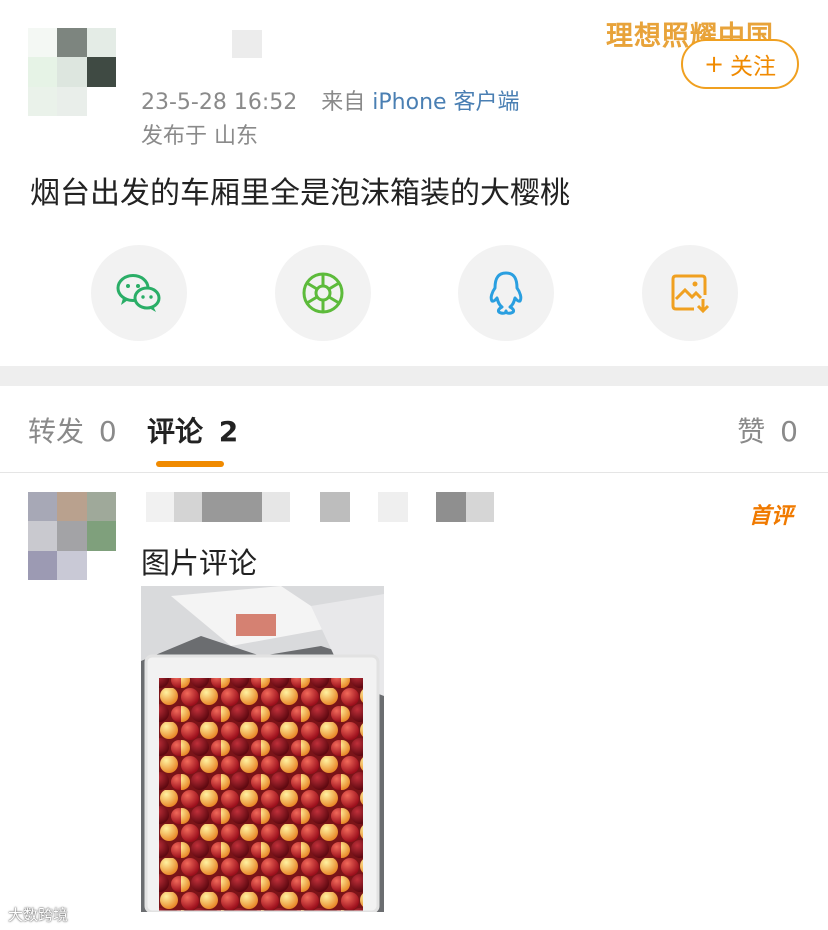 This screenshot has height=930, width=828. I want to click on post-meta: 23-5-28 16:52 来自 iPhone 客户端, so click(330, 100).